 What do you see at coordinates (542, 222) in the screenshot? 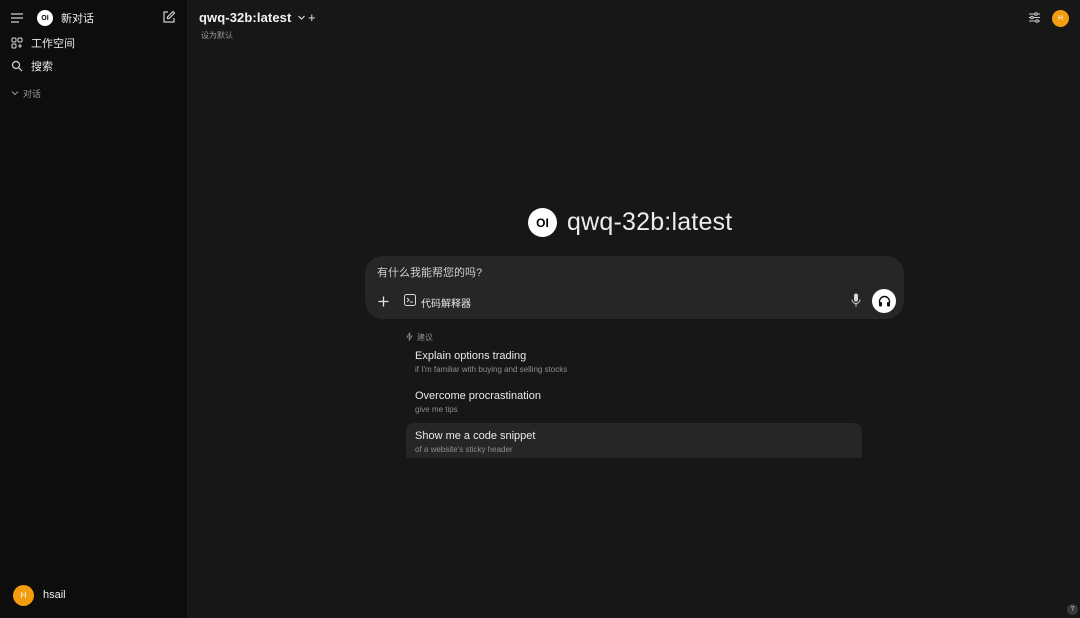
I see `hero-logo: OI` at bounding box center [542, 222].